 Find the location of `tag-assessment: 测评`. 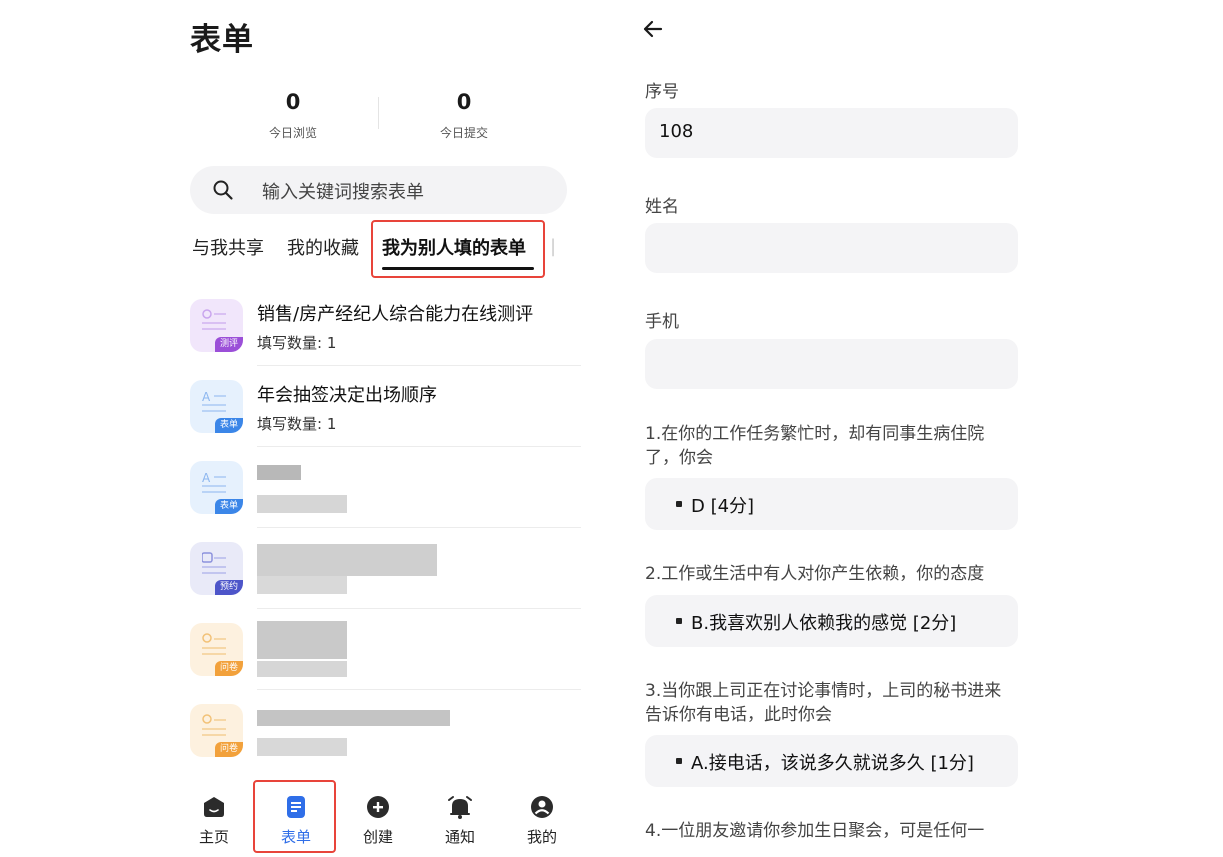

tag-assessment: 测评 is located at coordinates (228, 344).